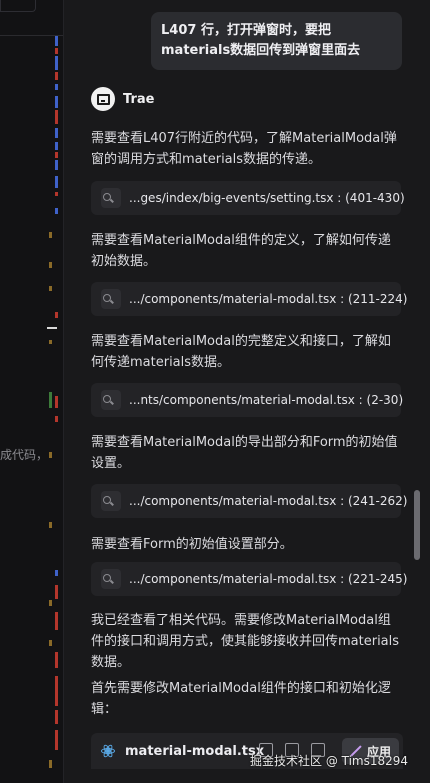  Describe the element at coordinates (139, 99) in the screenshot. I see `agent-name: Trae` at that location.